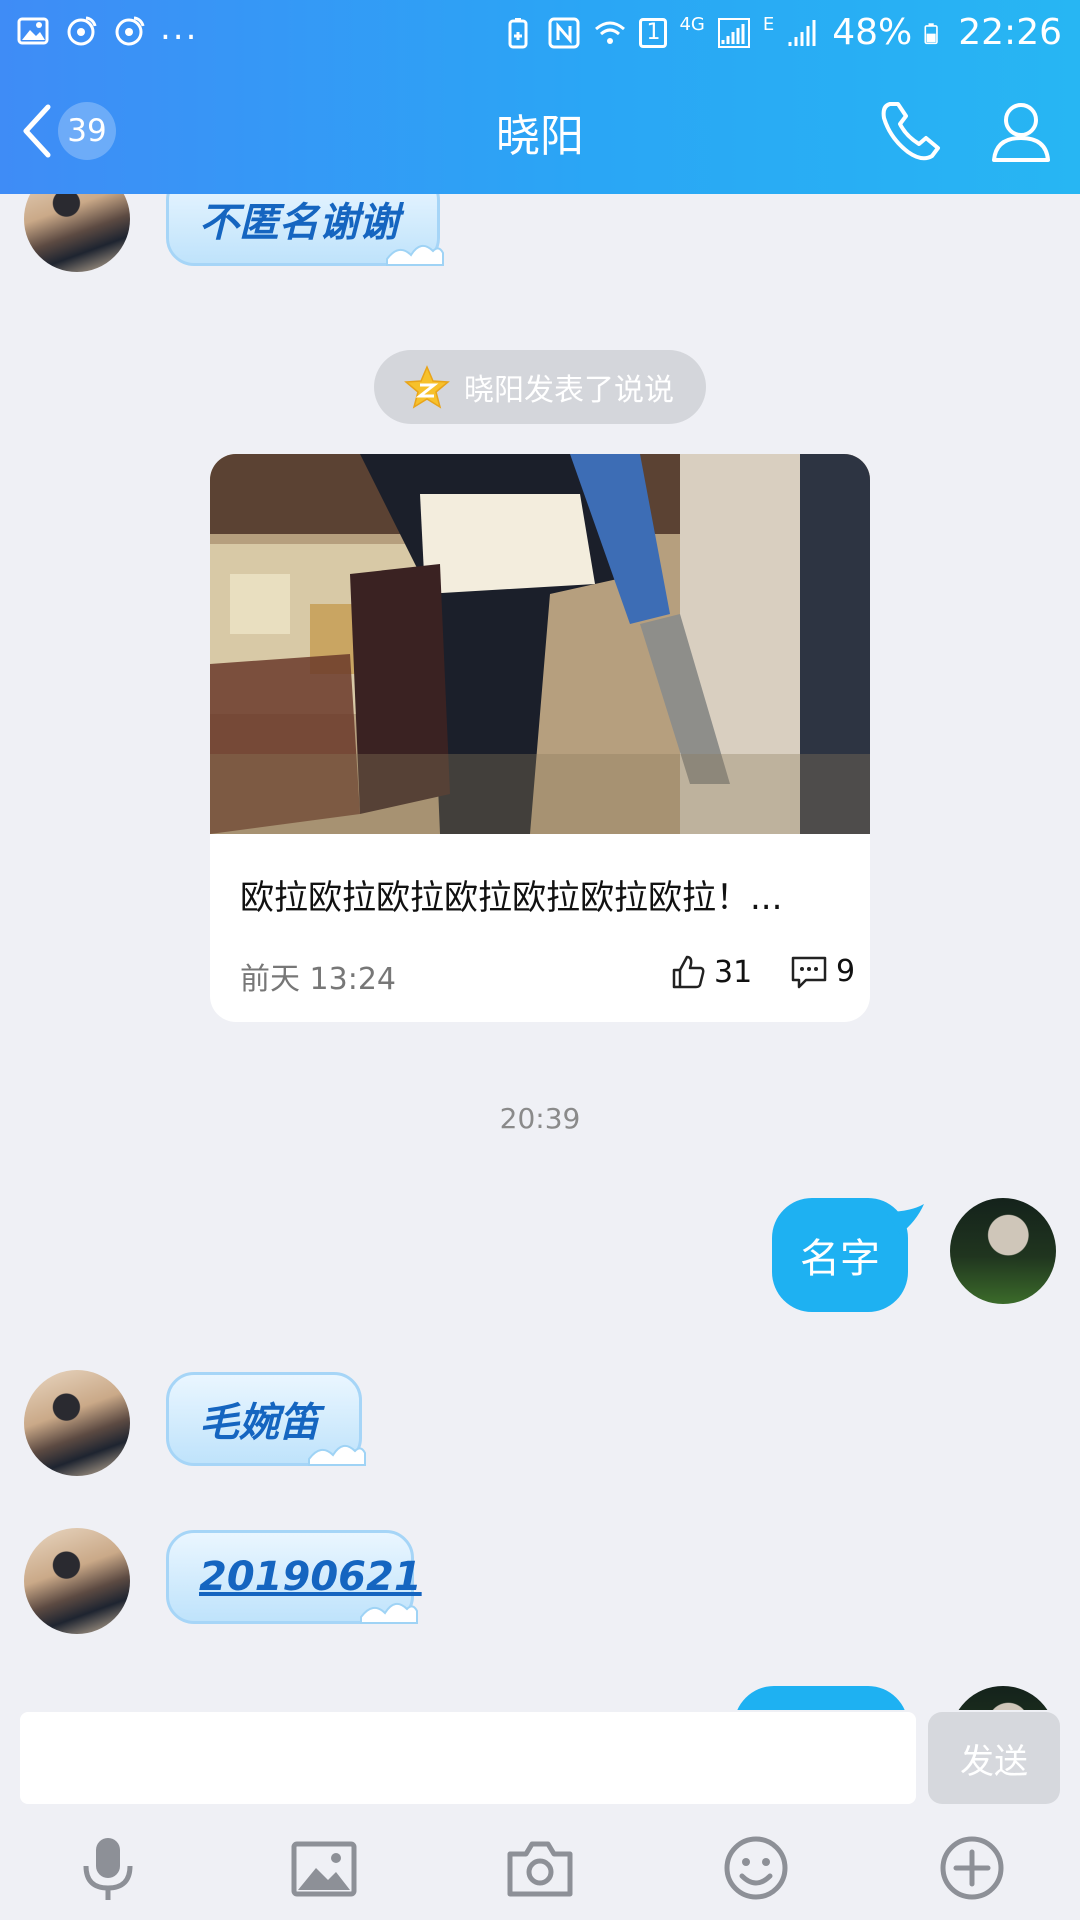  I want to click on microphone-icon, so click(108, 1868).